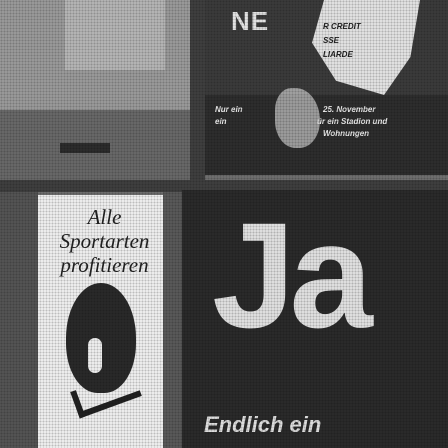  I want to click on left-fragment-2: ein, so click(221, 121).